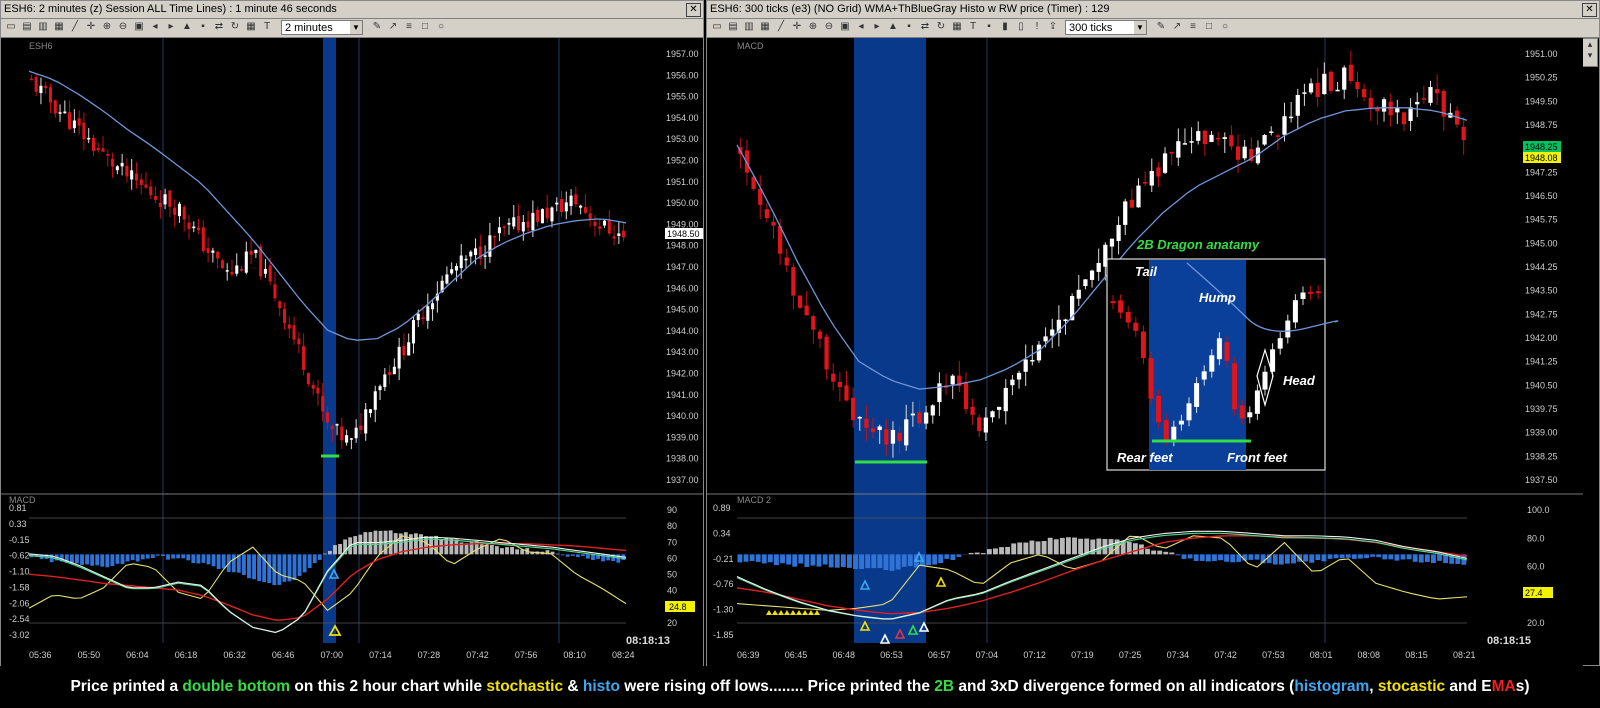 Image resolution: width=1600 pixels, height=708 pixels. What do you see at coordinates (1053, 27) in the screenshot?
I see `share-icon: ⇪` at bounding box center [1053, 27].